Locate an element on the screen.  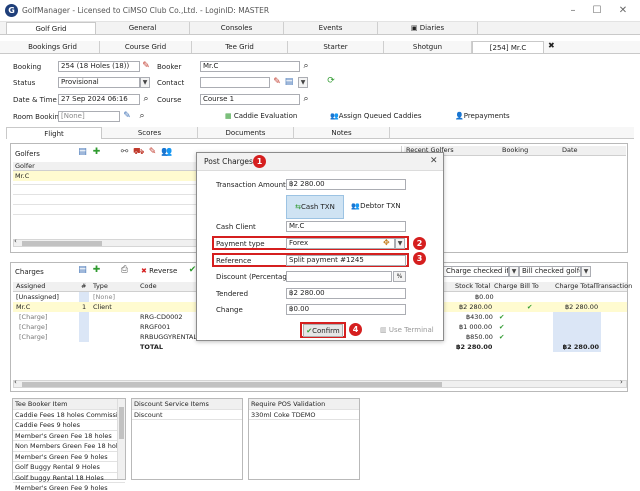
charges-horizontal-scrollbar is located at coordinates (320, 384).